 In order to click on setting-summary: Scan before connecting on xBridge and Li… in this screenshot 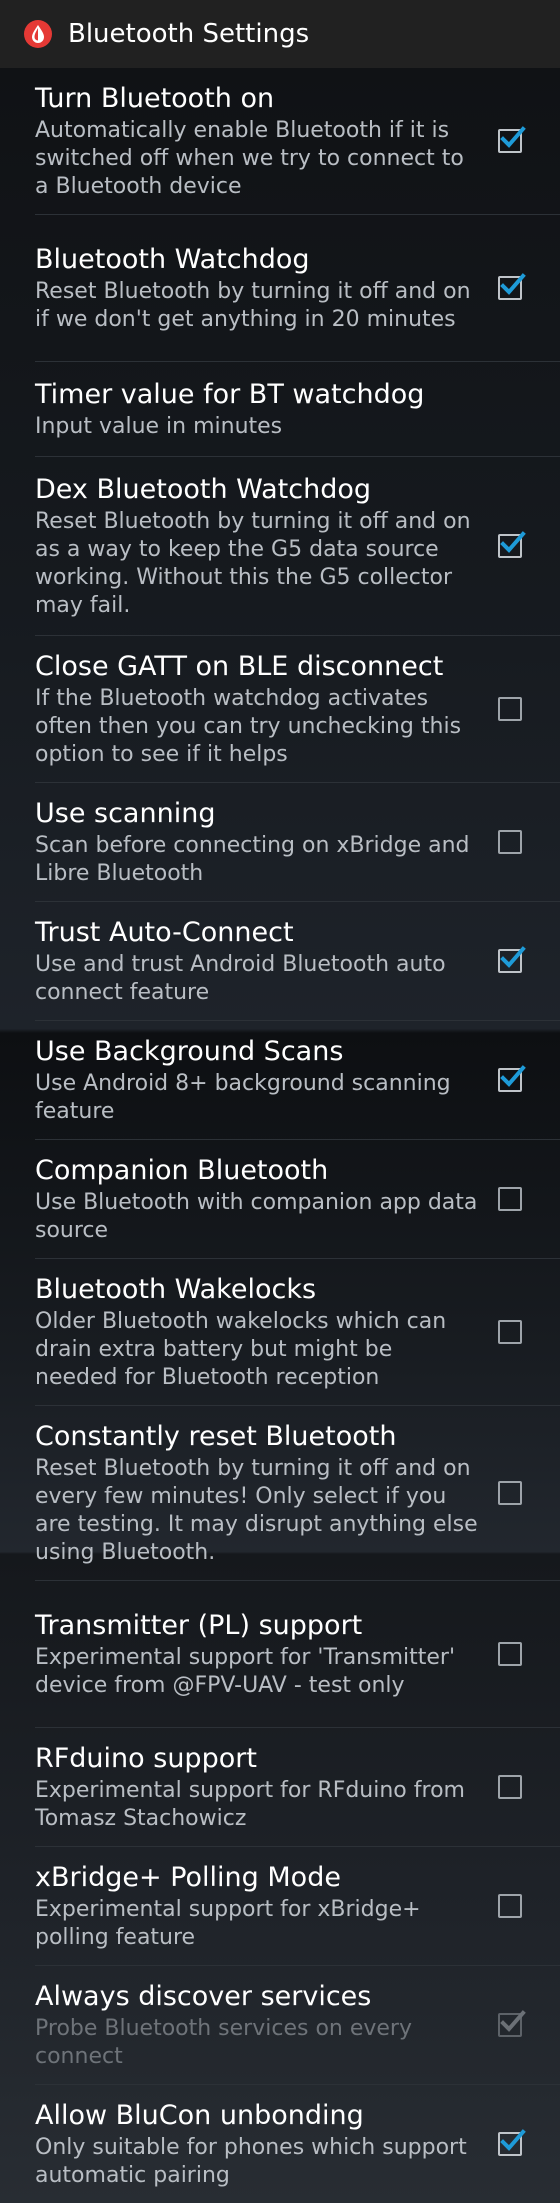, I will do `click(252, 859)`.